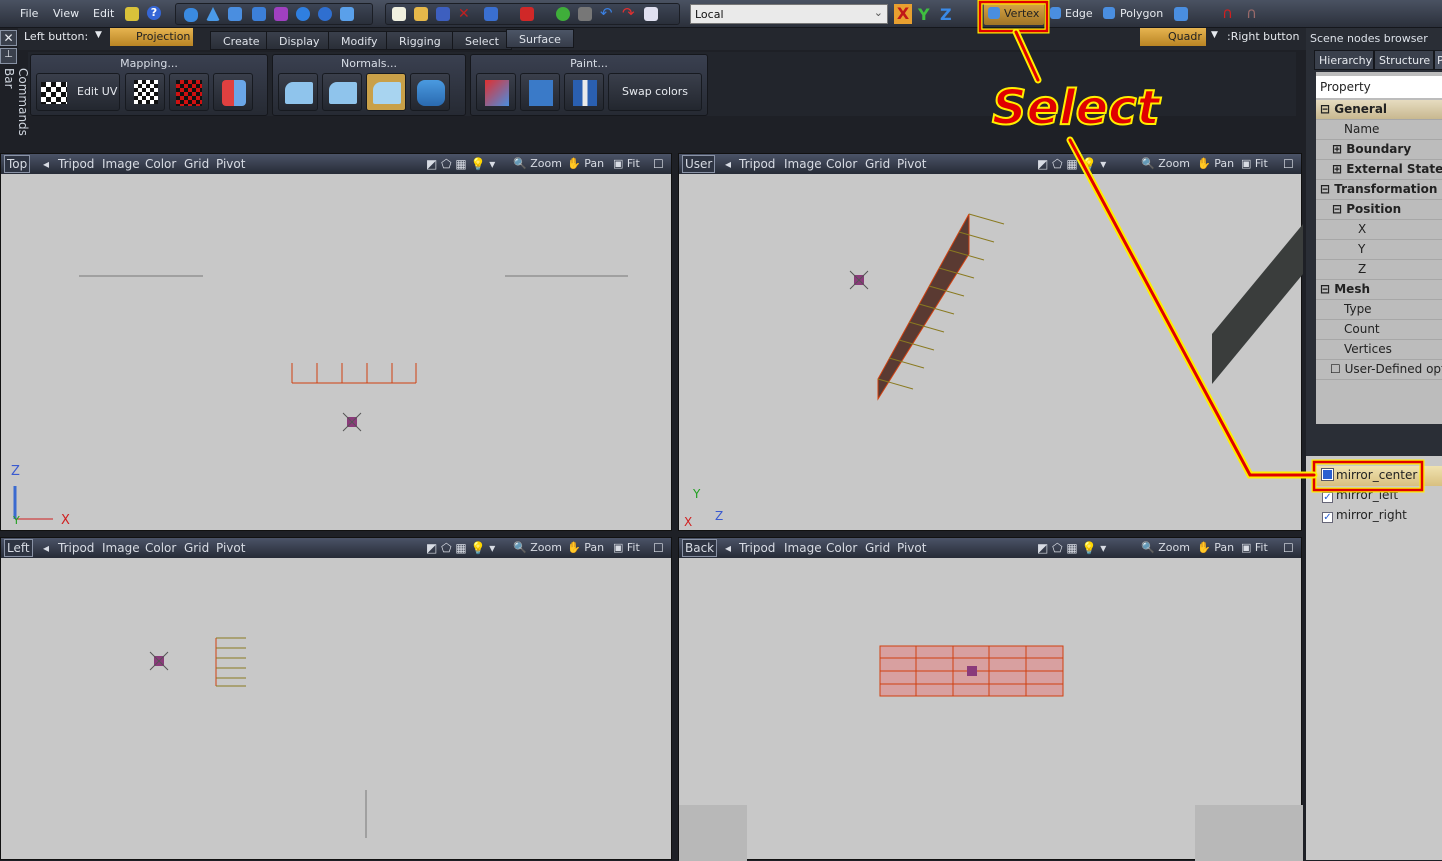 The image size is (1442, 861). What do you see at coordinates (1379, 350) in the screenshot?
I see `property-row: Vertices` at bounding box center [1379, 350].